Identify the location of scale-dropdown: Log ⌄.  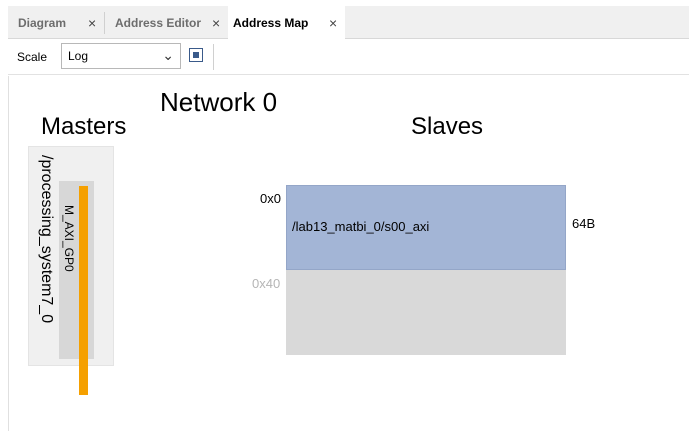
(121, 56).